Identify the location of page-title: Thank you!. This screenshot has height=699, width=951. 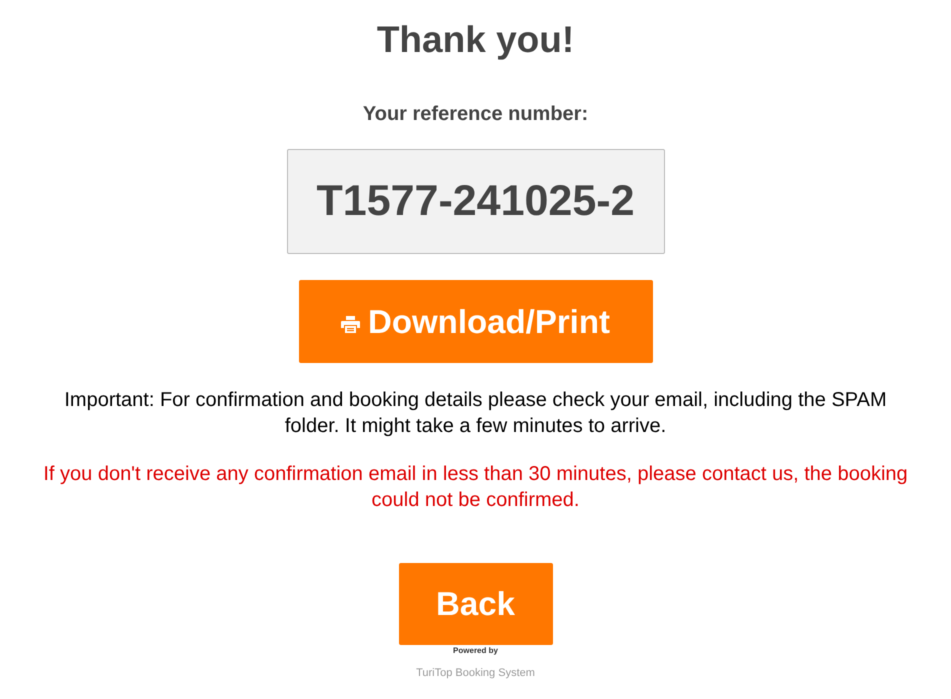
(475, 40).